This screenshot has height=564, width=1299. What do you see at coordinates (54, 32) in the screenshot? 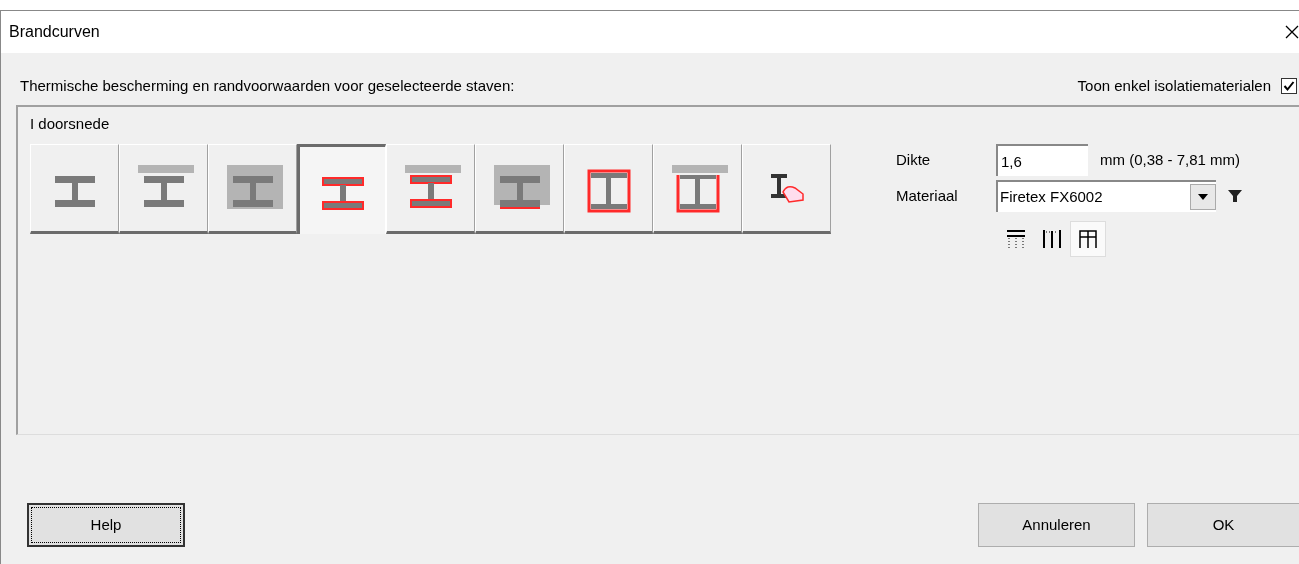
I see `window-title: Brandcurven` at bounding box center [54, 32].